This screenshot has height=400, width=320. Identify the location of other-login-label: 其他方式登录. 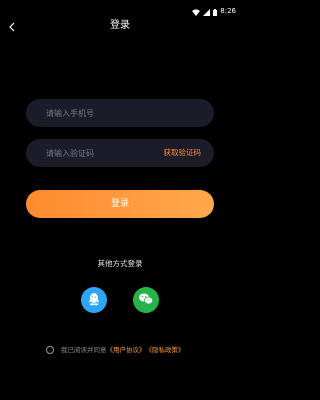
(120, 263).